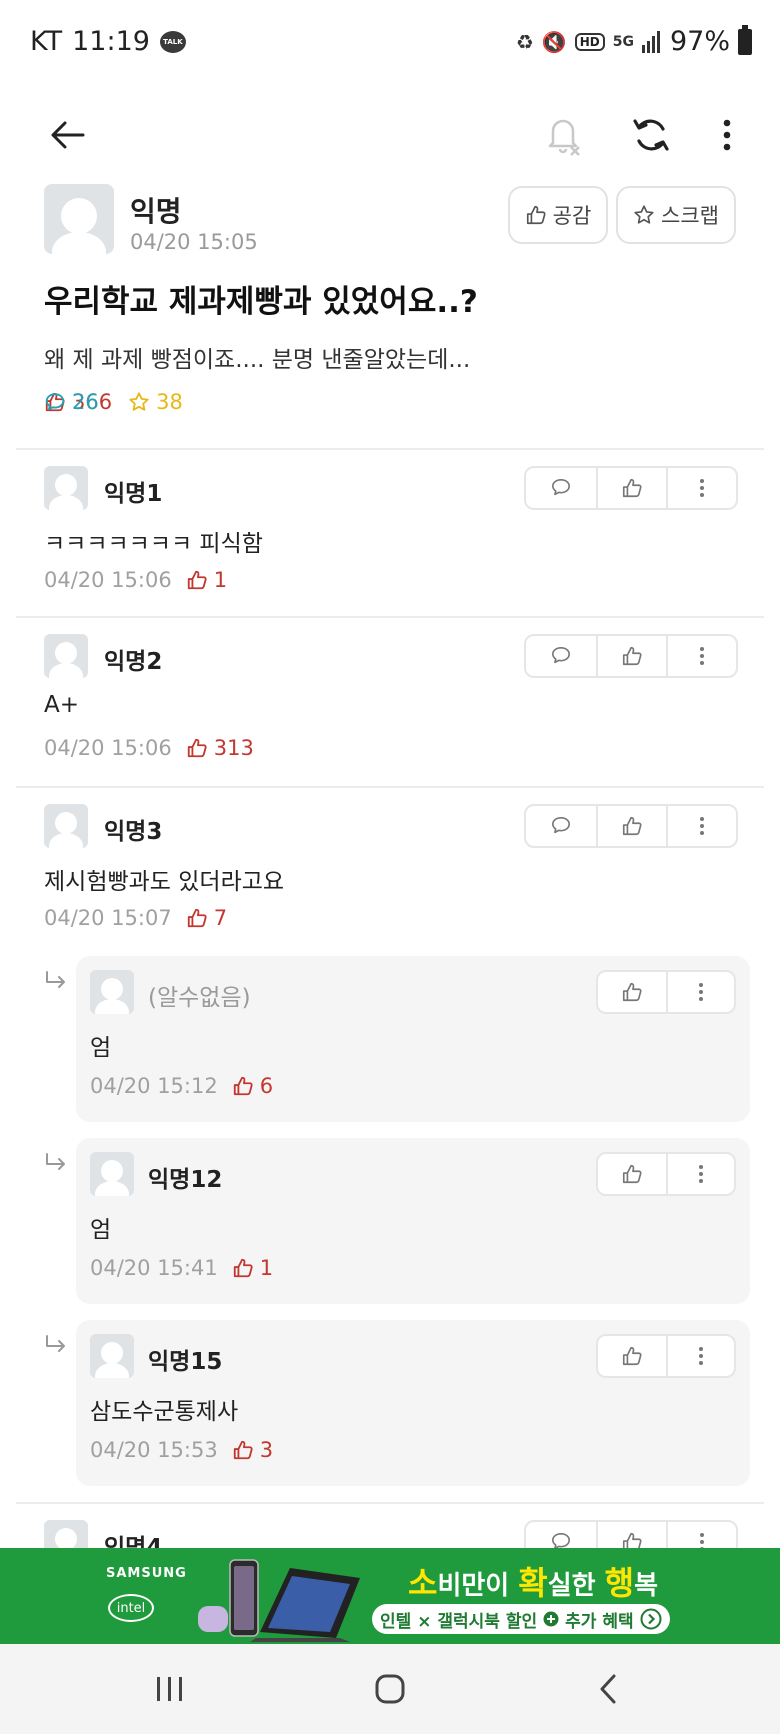 The height and width of the screenshot is (1734, 780). I want to click on reply-meta: 04/20 15:53 3, so click(181, 1450).